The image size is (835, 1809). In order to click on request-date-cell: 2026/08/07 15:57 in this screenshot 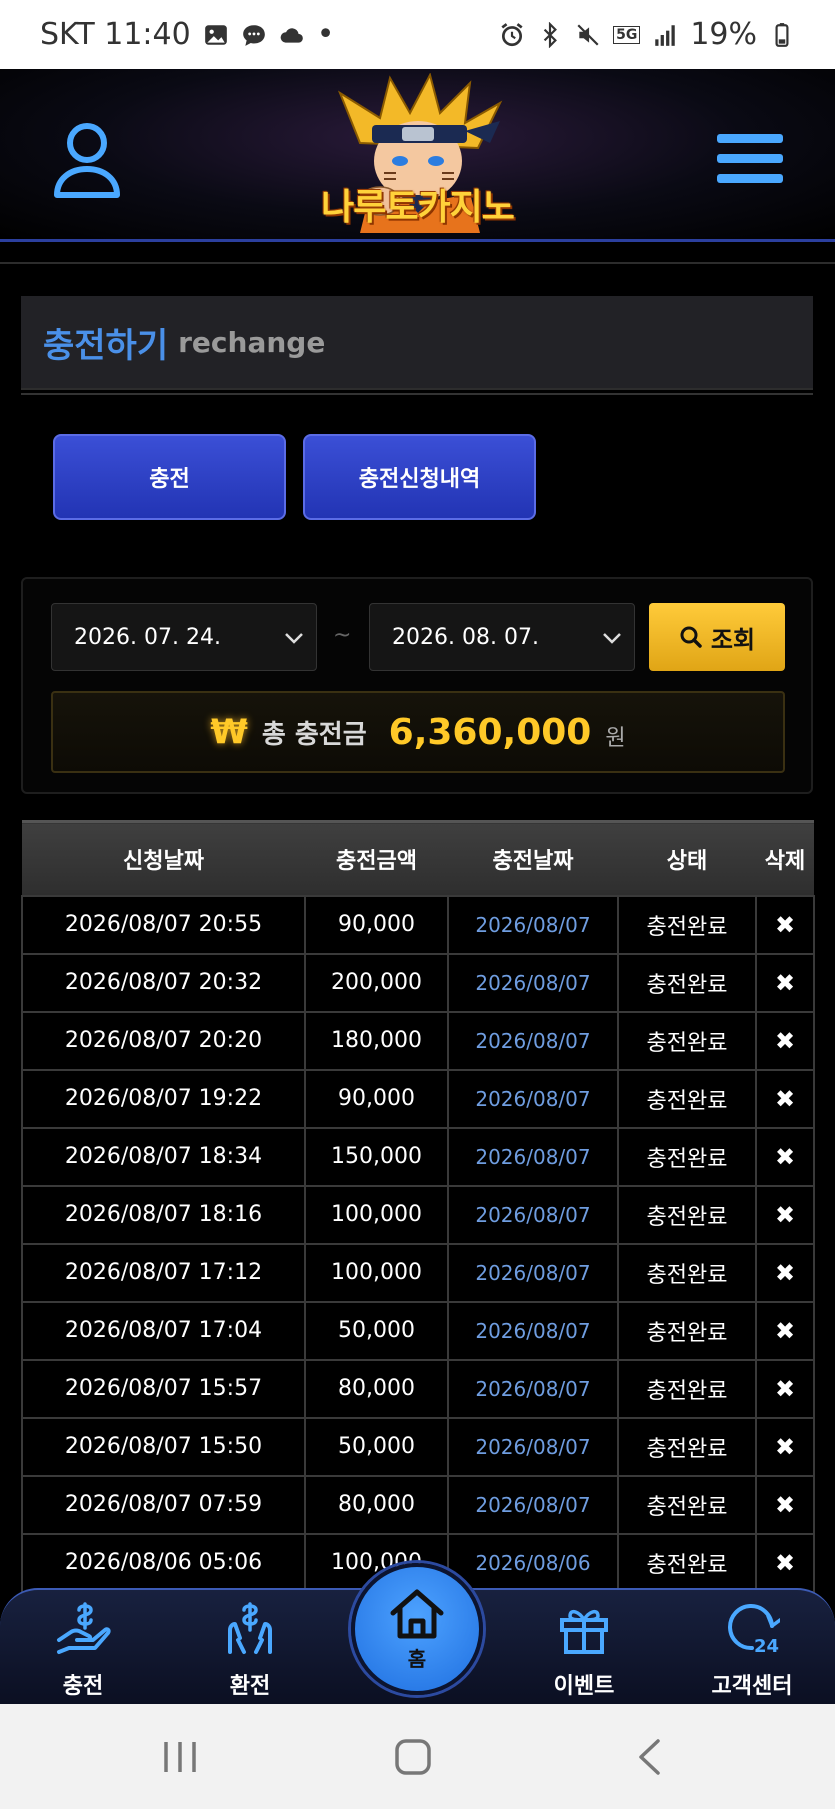, I will do `click(163, 1388)`.